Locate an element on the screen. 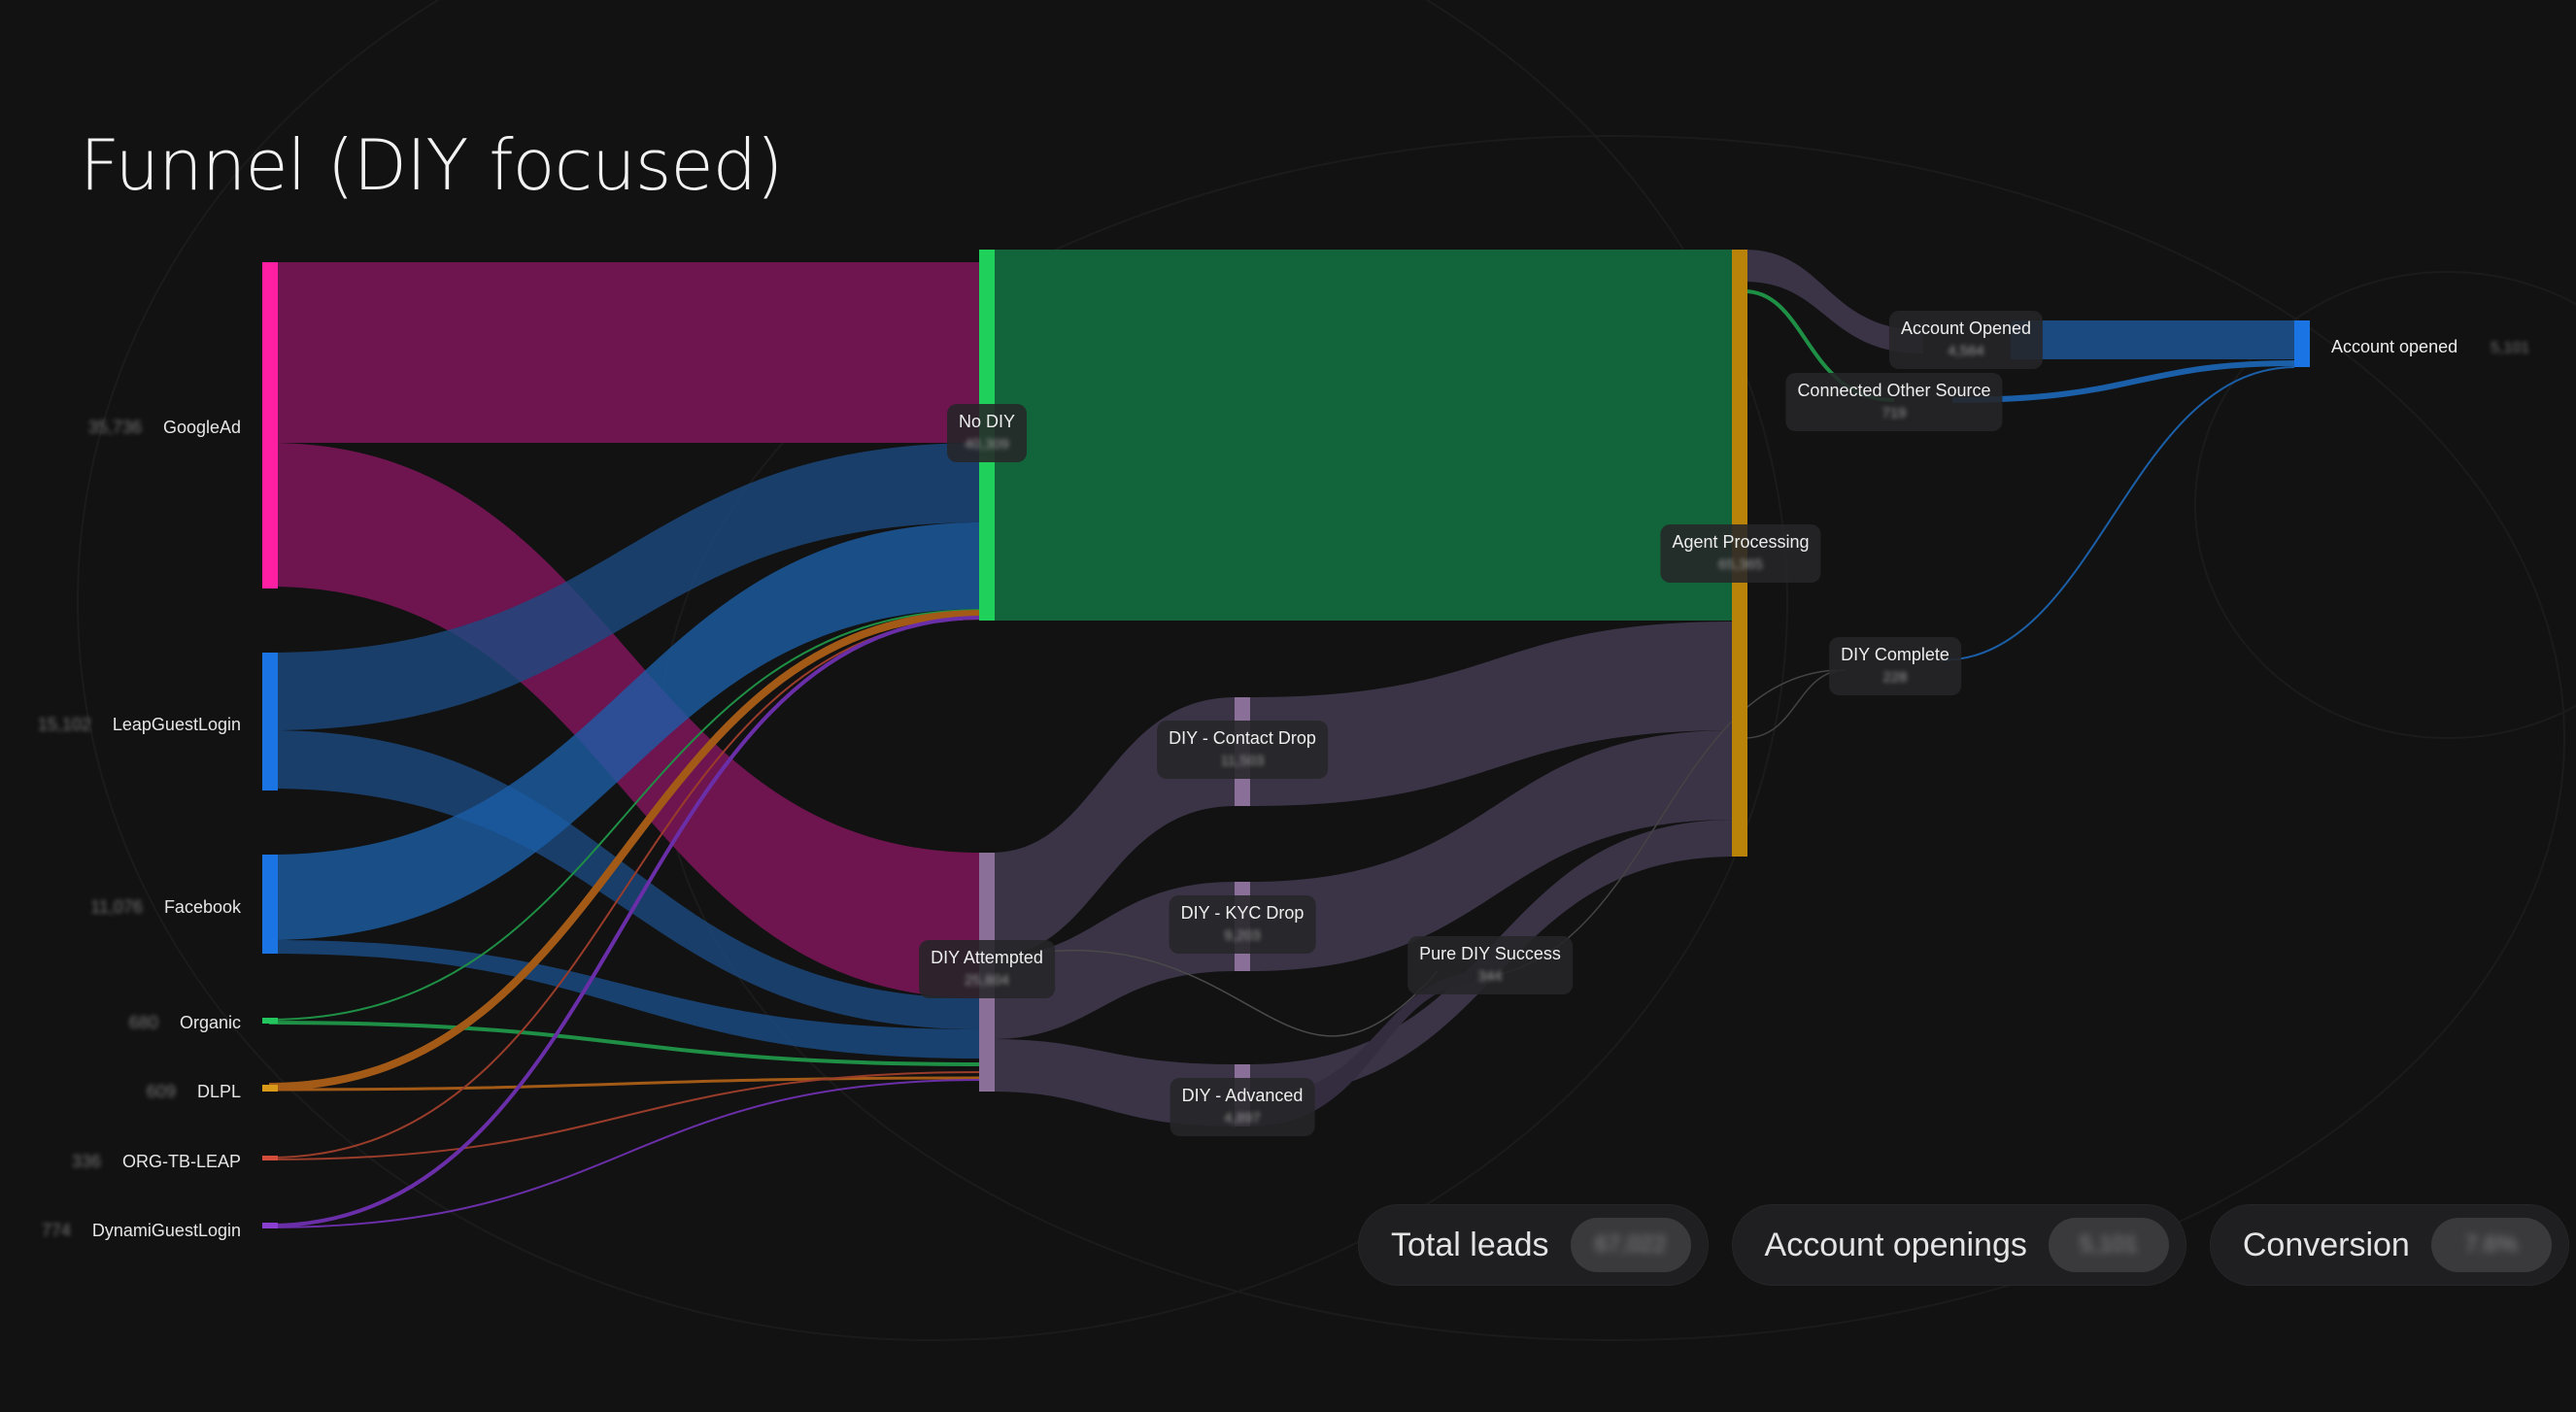  flow-accountopened-final is located at coordinates (2152, 339).